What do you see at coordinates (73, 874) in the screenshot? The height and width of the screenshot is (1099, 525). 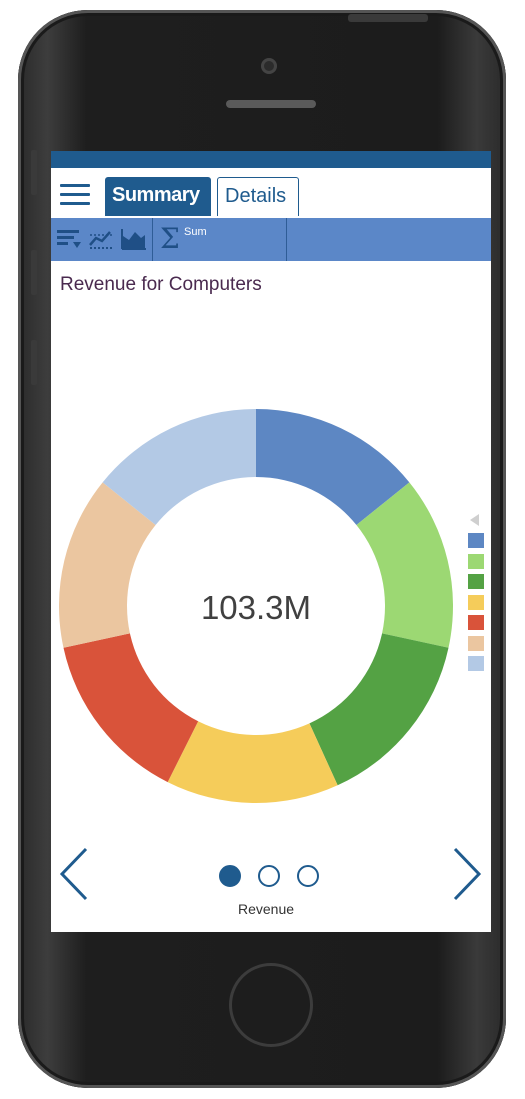 I see `chevron-left-icon` at bounding box center [73, 874].